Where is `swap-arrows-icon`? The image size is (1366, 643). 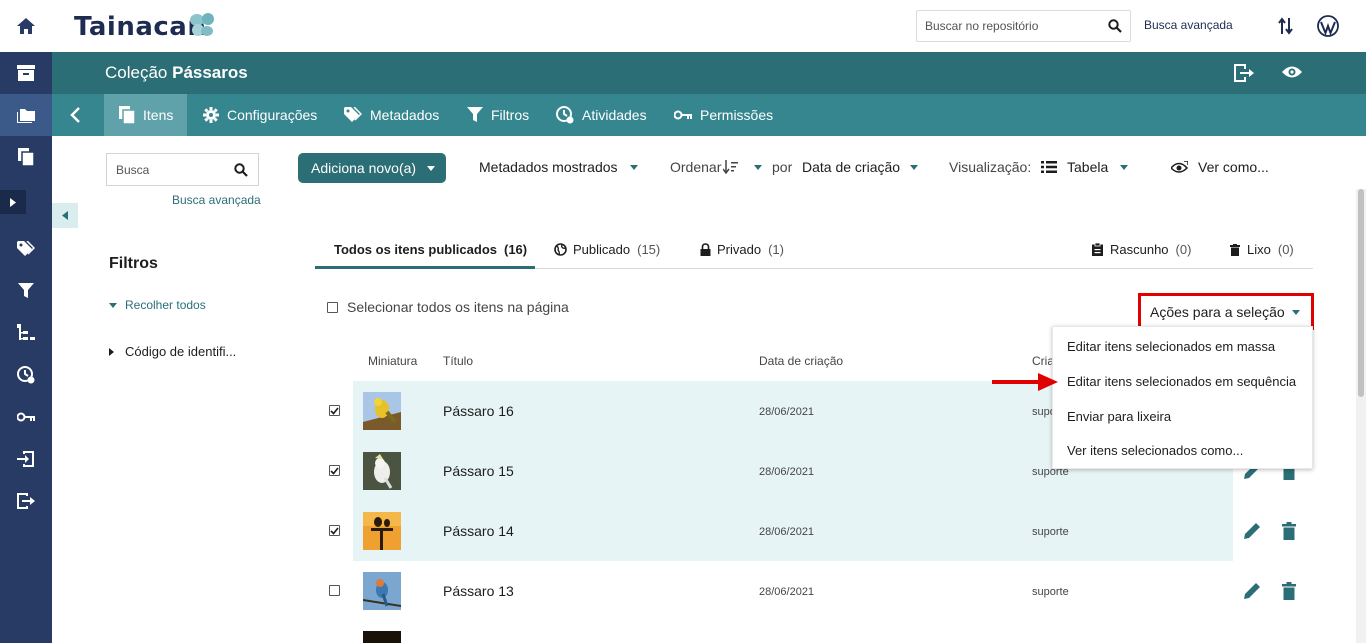 swap-arrows-icon is located at coordinates (1286, 26).